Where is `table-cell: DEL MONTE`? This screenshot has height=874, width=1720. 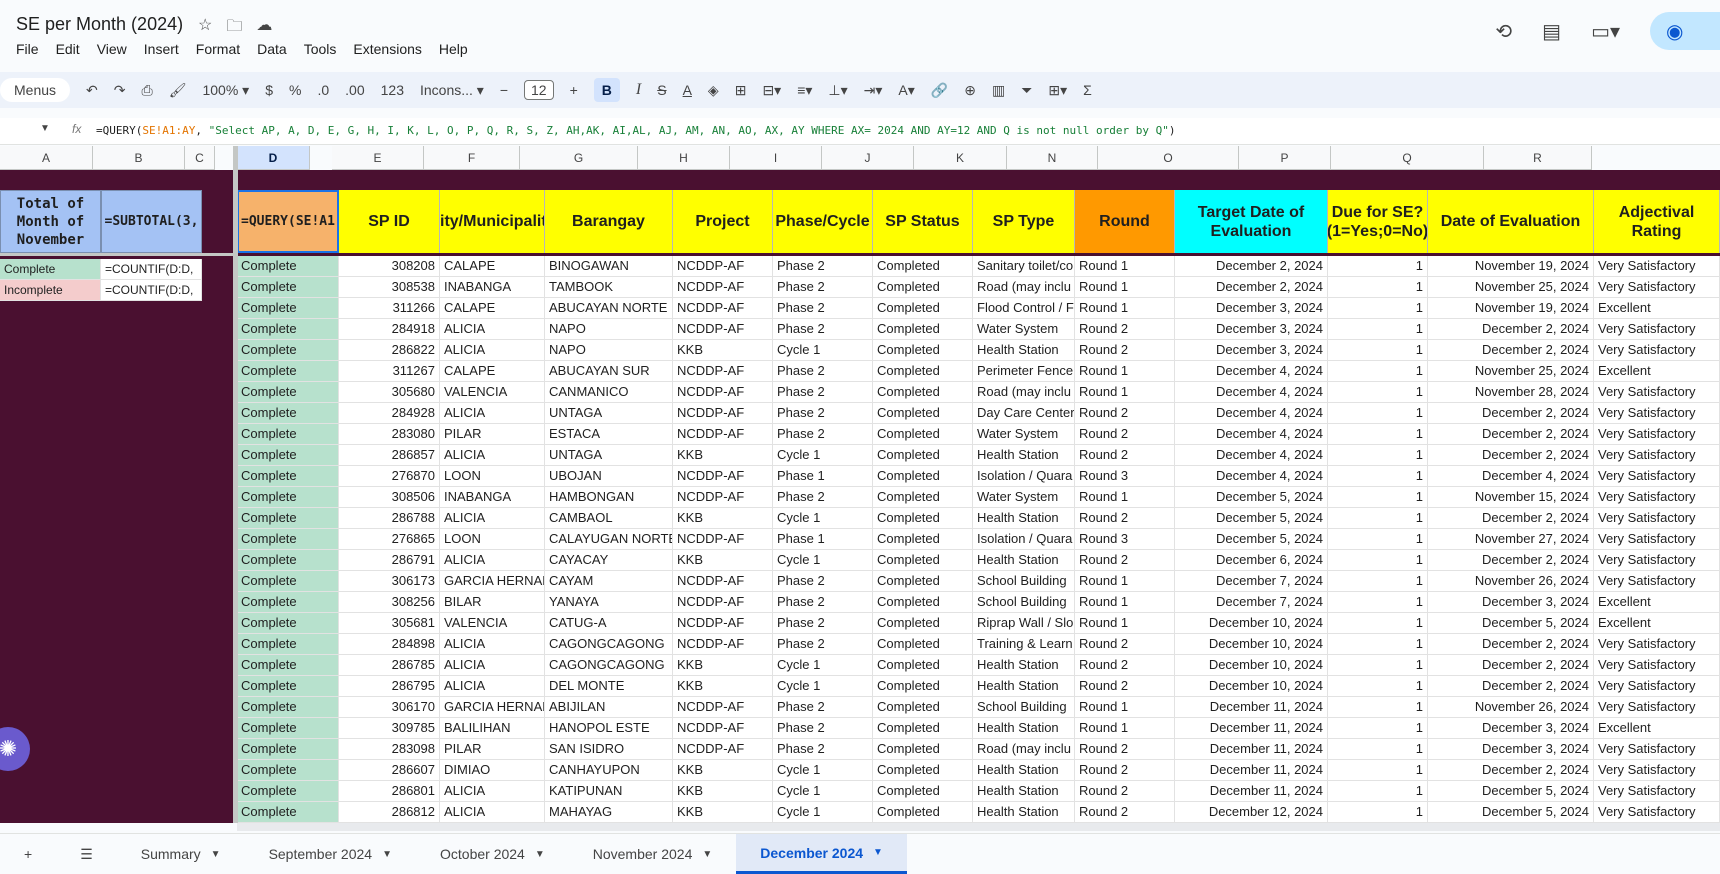 table-cell: DEL MONTE is located at coordinates (609, 686).